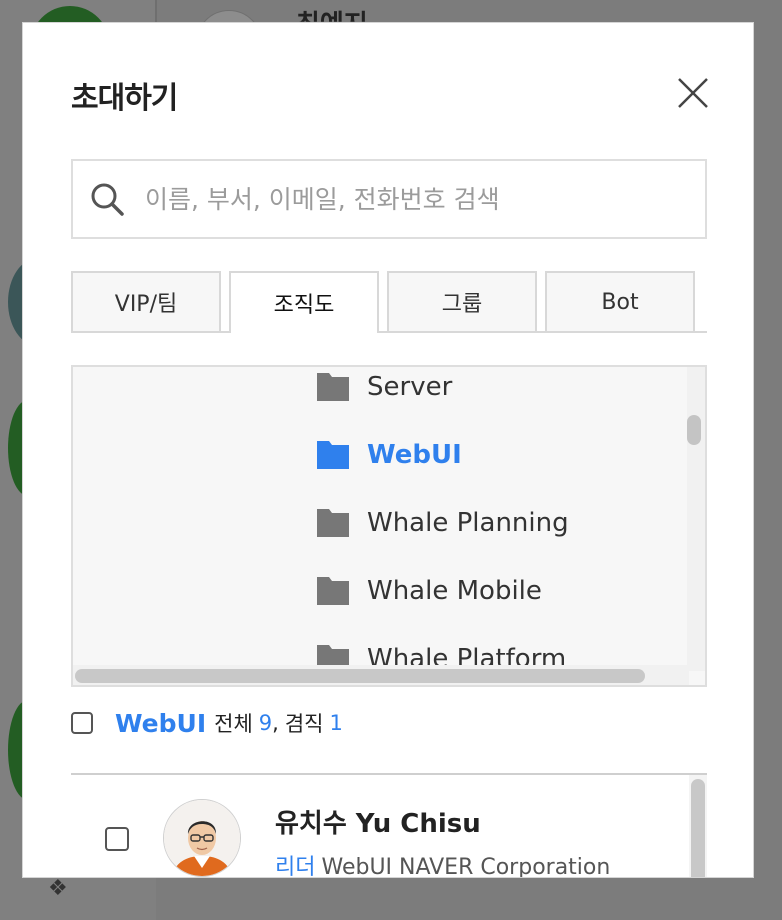 Image resolution: width=782 pixels, height=920 pixels. Describe the element at coordinates (107, 199) in the screenshot. I see `search-icon` at that location.